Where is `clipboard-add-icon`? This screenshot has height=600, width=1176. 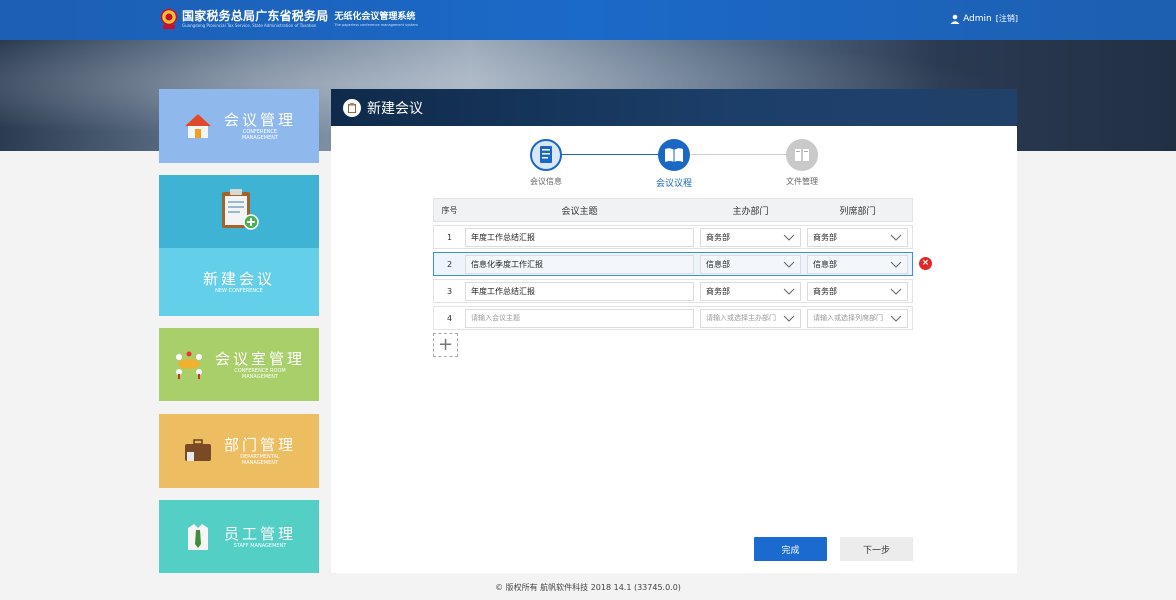
clipboard-add-icon is located at coordinates (239, 211).